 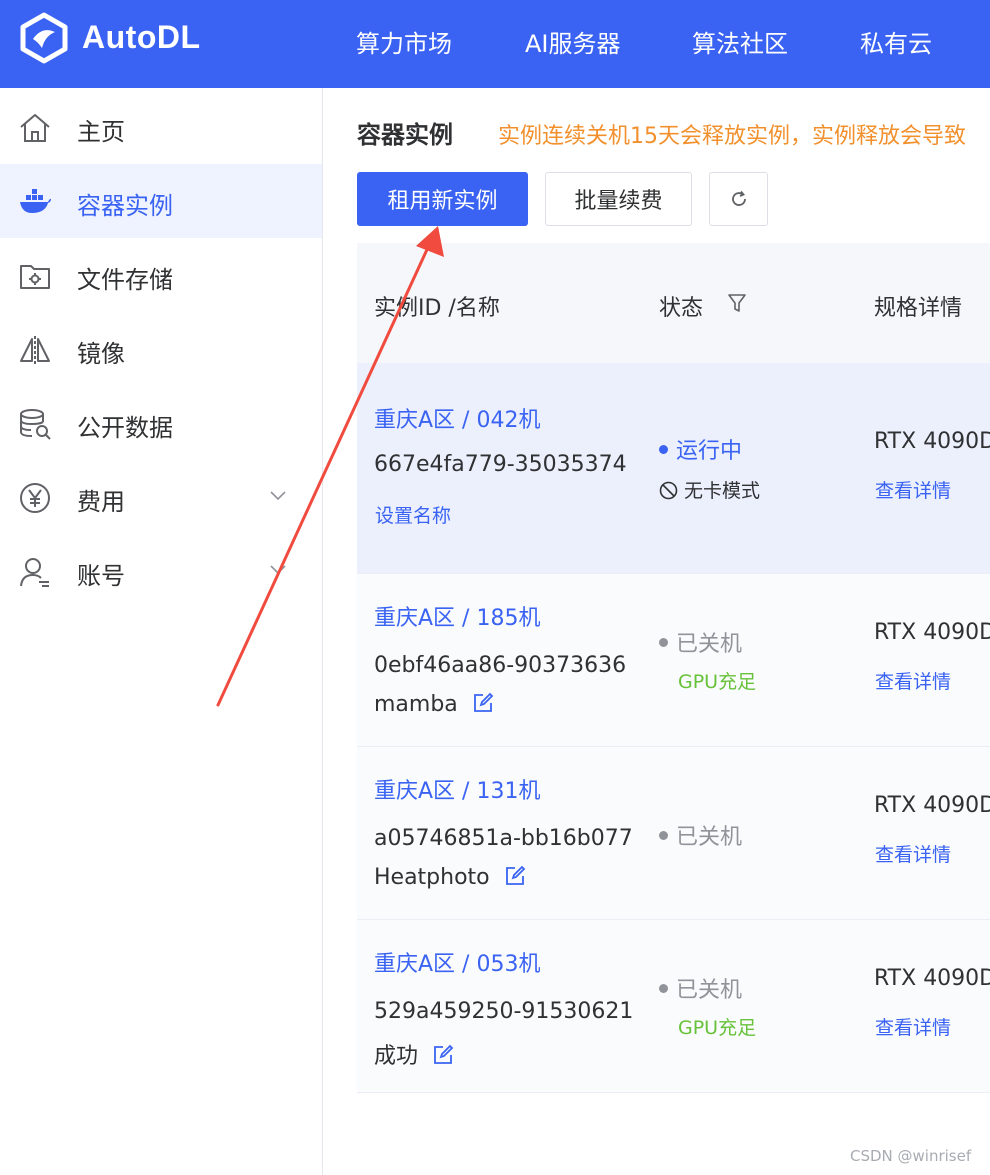 What do you see at coordinates (34, 572) in the screenshot?
I see `user-icon` at bounding box center [34, 572].